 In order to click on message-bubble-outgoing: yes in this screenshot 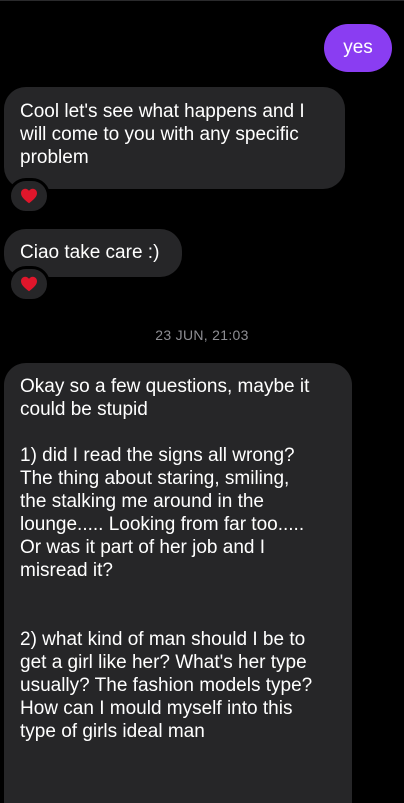, I will do `click(358, 48)`.